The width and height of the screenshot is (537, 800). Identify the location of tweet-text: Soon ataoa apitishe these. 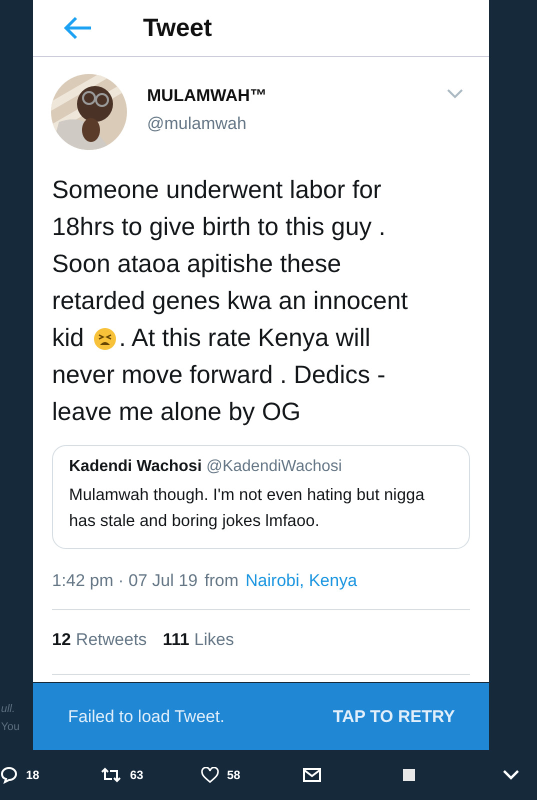
(197, 264).